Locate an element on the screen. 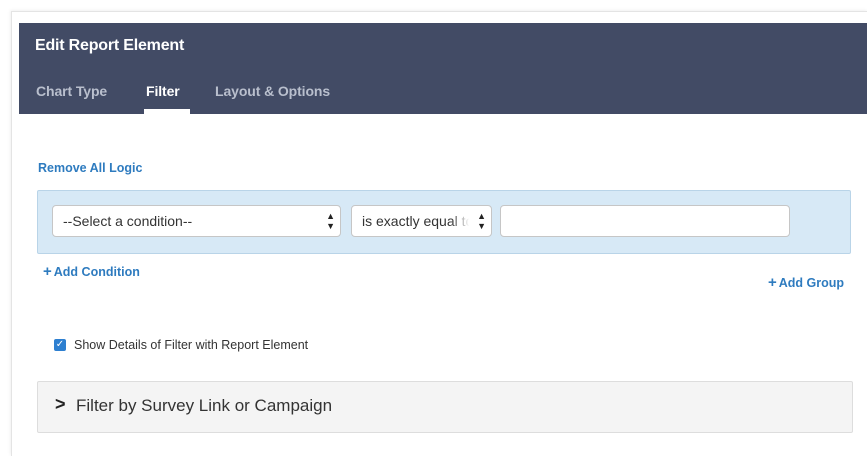  chevron-right-icon: > is located at coordinates (60, 404).